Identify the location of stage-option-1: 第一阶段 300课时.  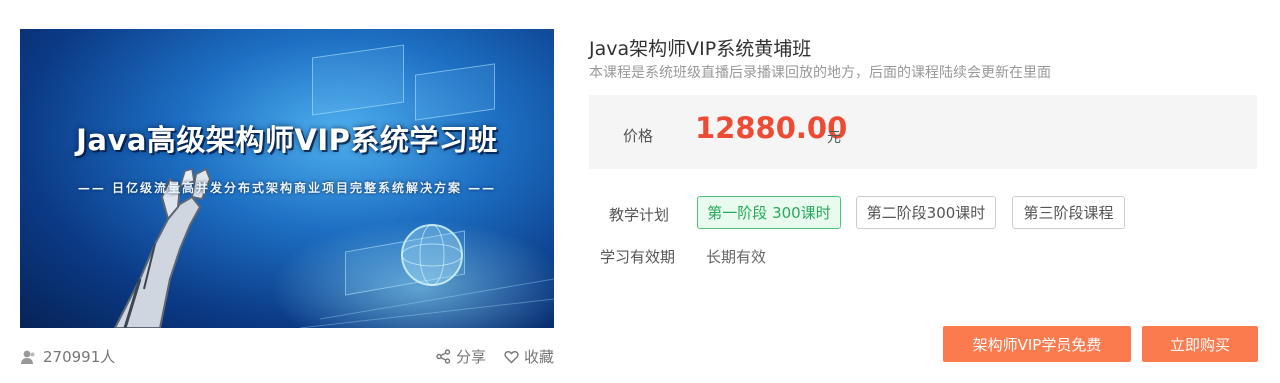
(769, 212).